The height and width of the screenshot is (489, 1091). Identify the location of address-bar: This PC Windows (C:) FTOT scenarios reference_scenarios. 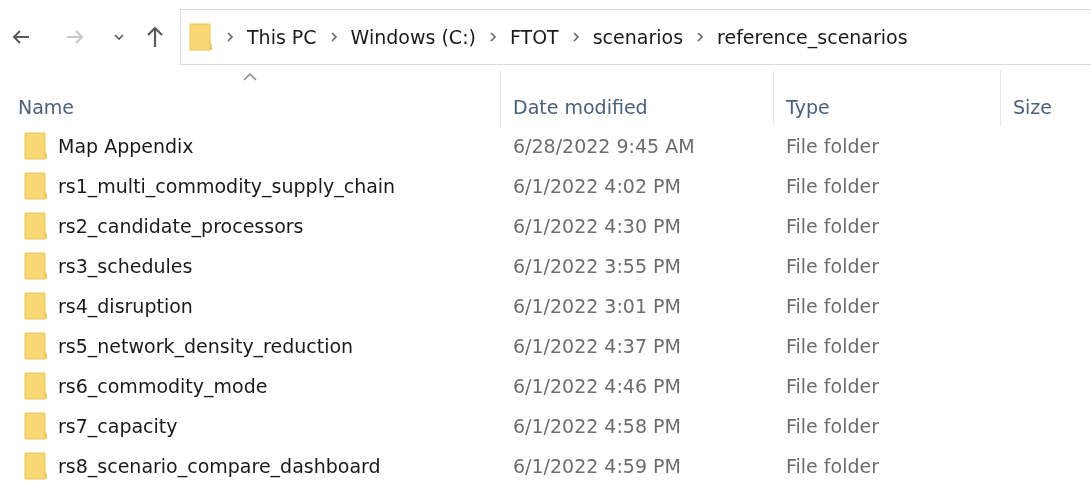
(635, 37).